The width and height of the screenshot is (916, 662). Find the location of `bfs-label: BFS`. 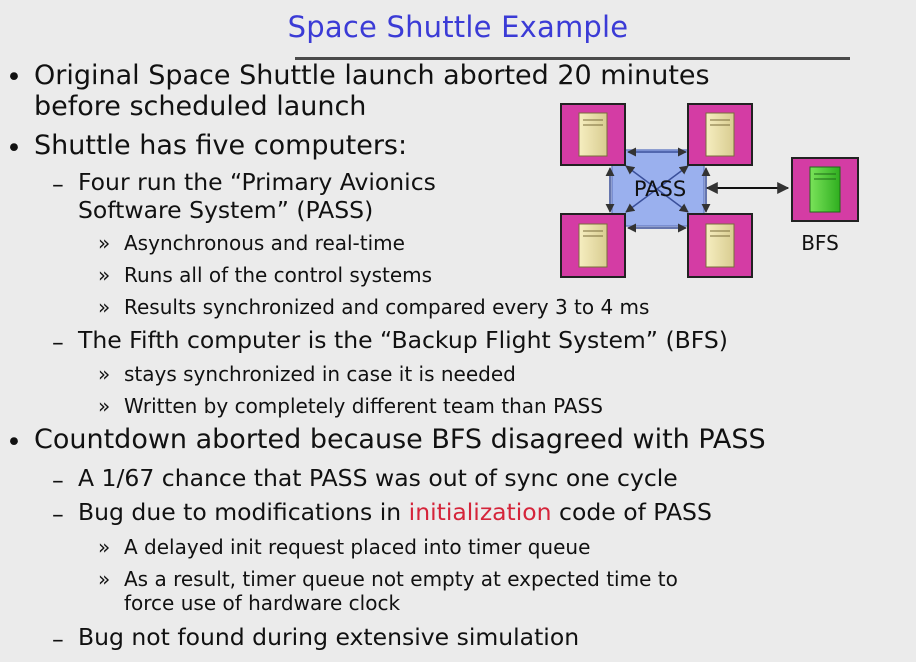

bfs-label: BFS is located at coordinates (820, 243).